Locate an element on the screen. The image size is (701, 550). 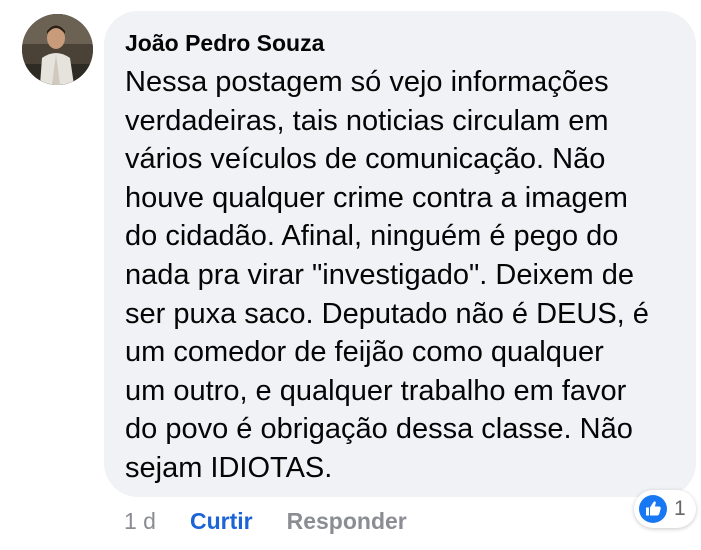
comment-line: sejam IDIOTAS. is located at coordinates (229, 467).